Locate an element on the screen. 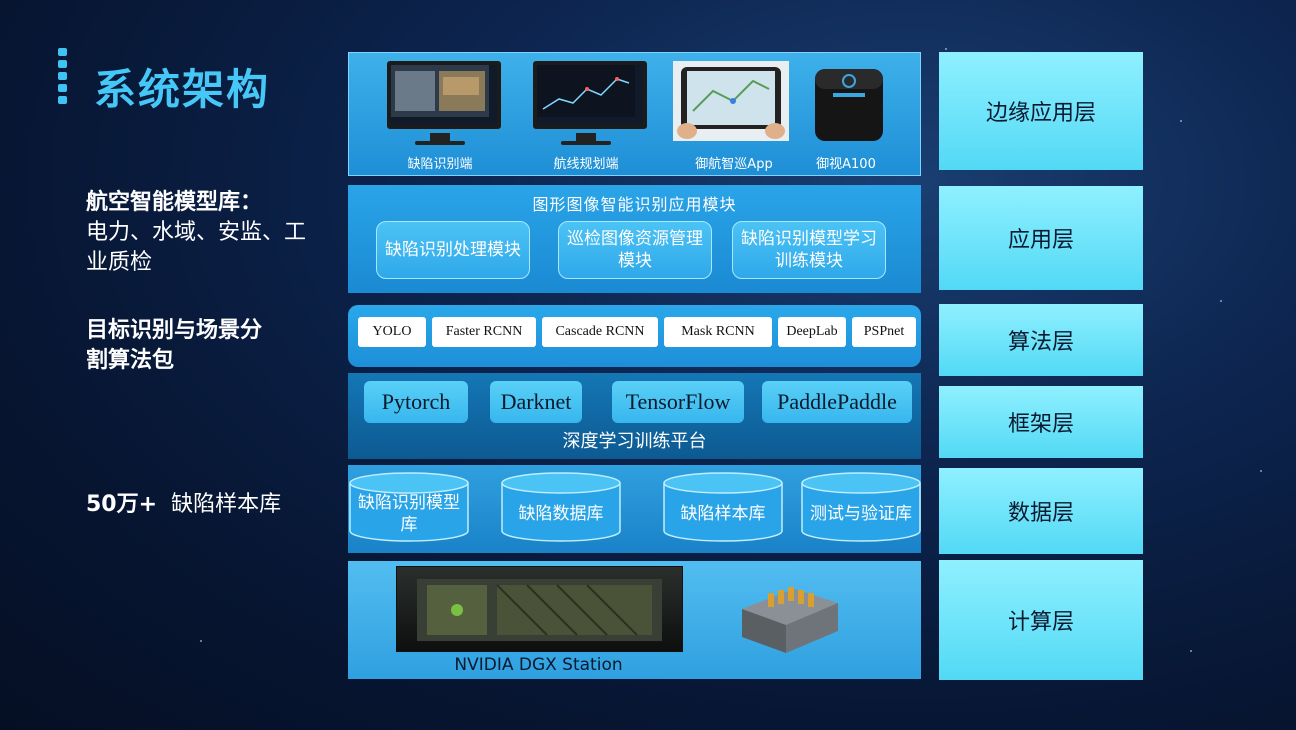 This screenshot has width=1296, height=730. label-algorithm-layer: 算法层 is located at coordinates (1041, 340).